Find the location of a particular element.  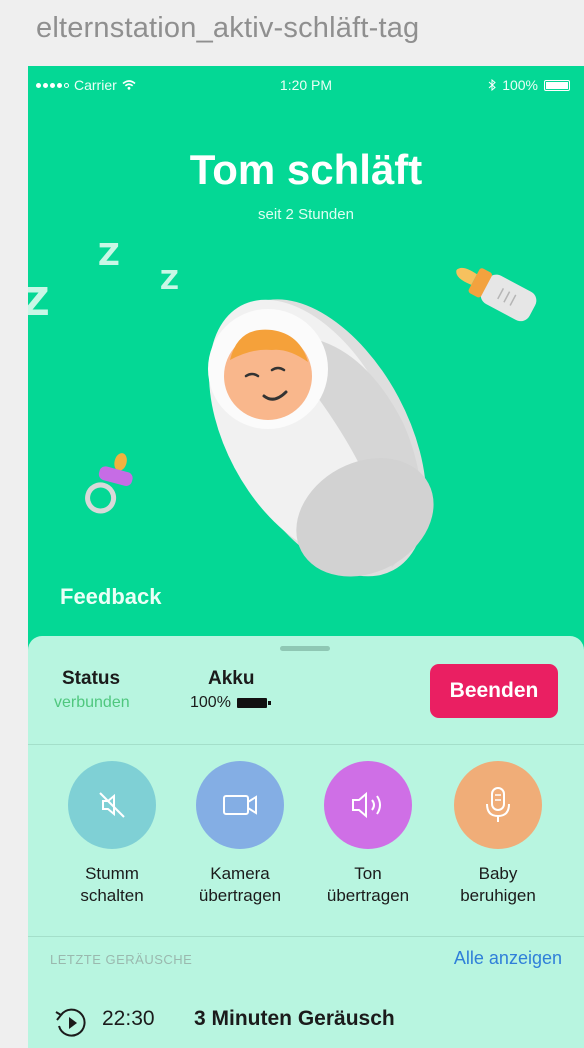

status-bar: Carrier 1:20 PM 100% is located at coordinates (306, 86).